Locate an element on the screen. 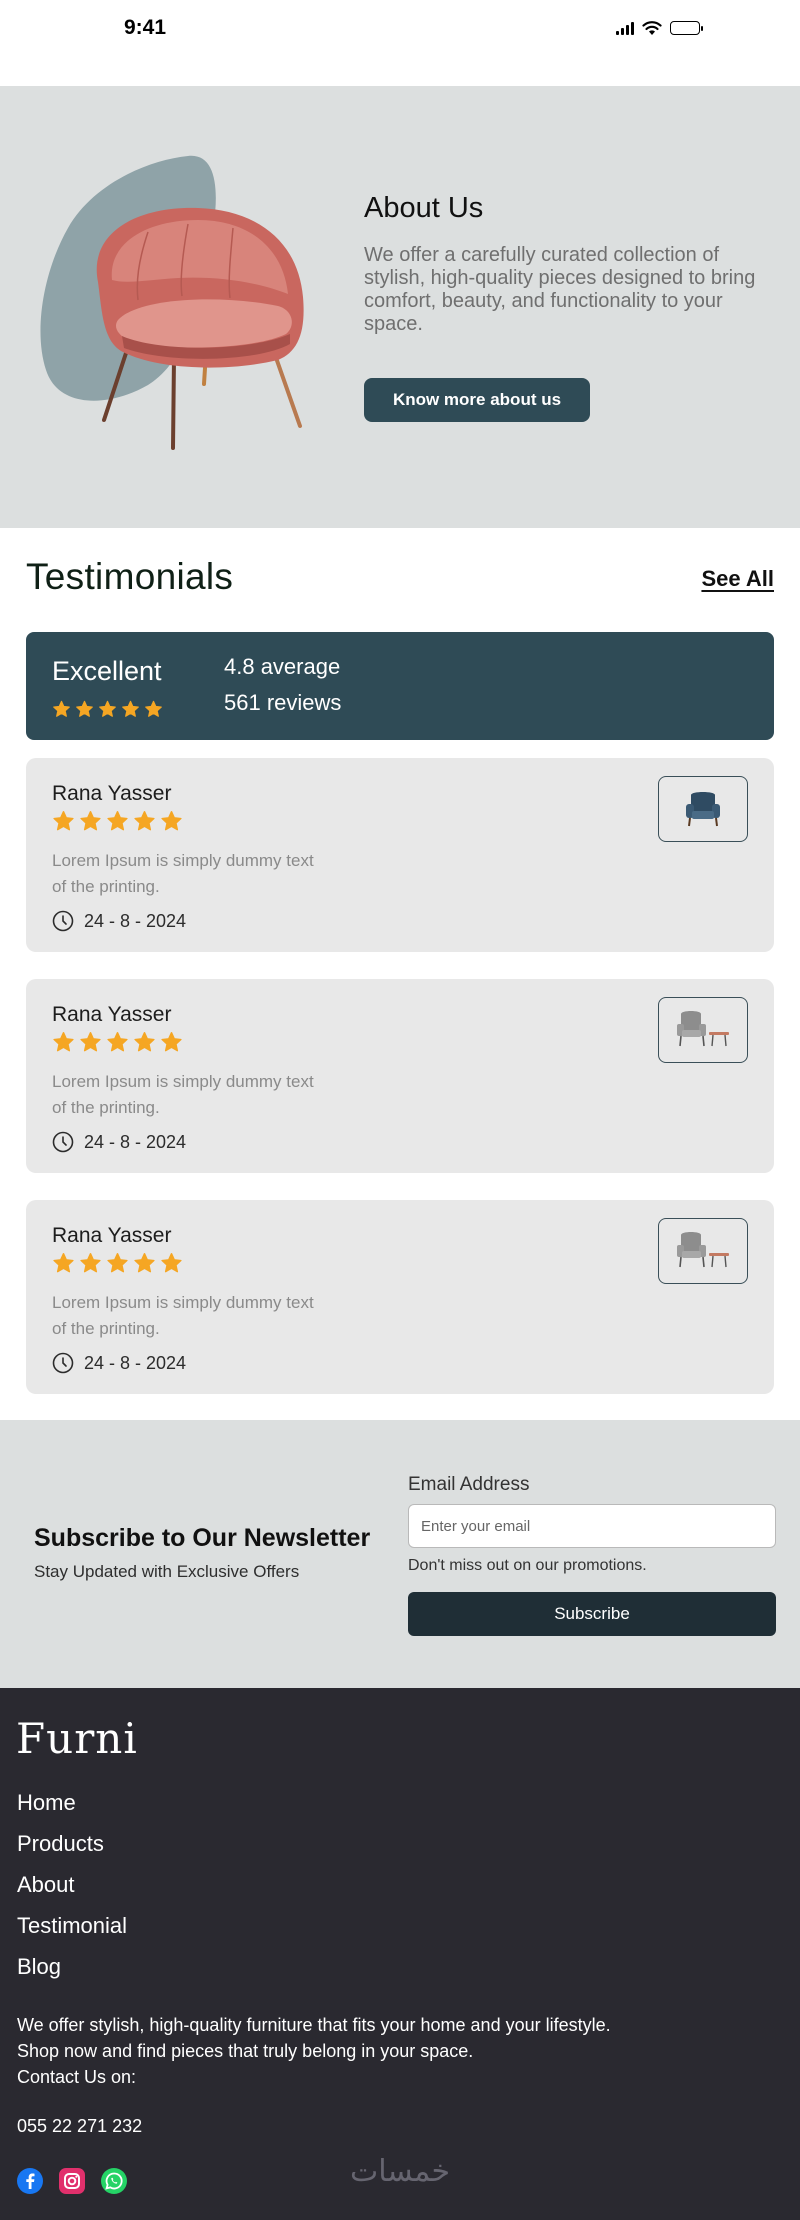  footer-link-products: Products is located at coordinates (72, 1843).